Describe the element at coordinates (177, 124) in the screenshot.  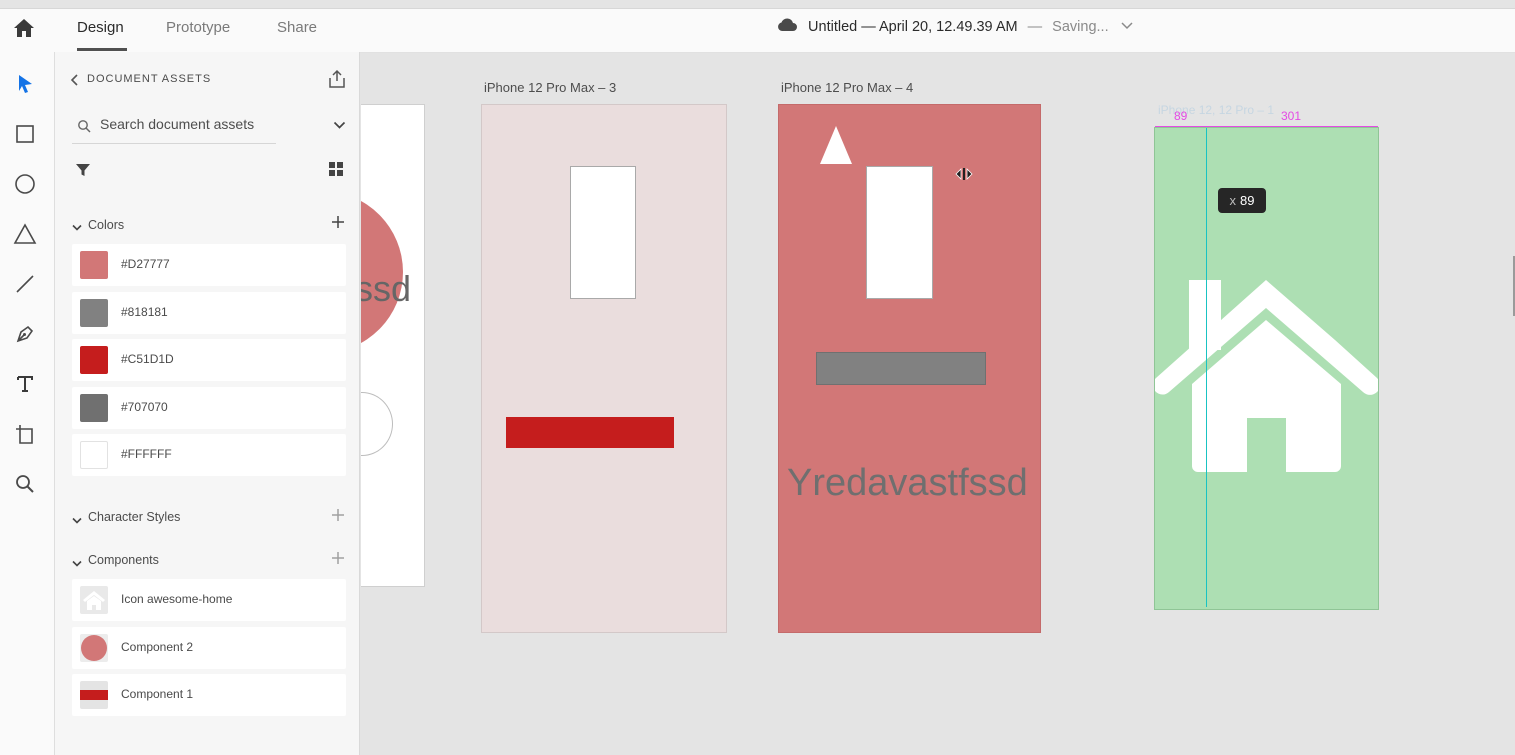
I see `search-input: Search document assets` at that location.